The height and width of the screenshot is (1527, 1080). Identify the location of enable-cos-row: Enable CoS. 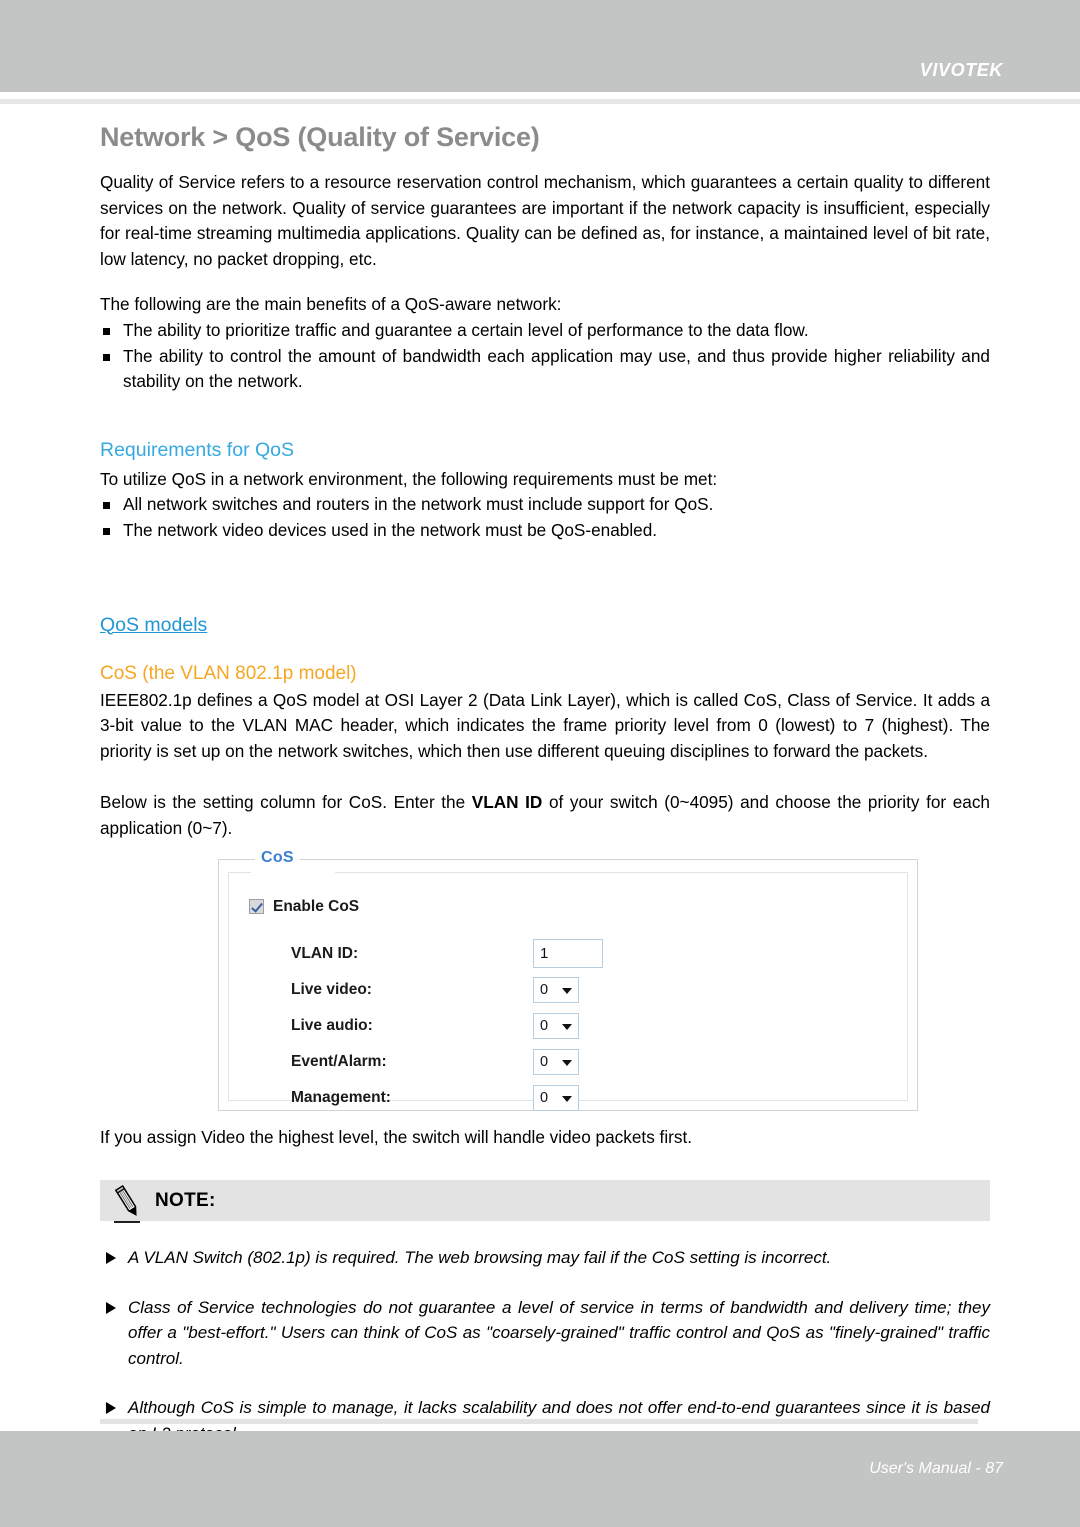
(304, 907).